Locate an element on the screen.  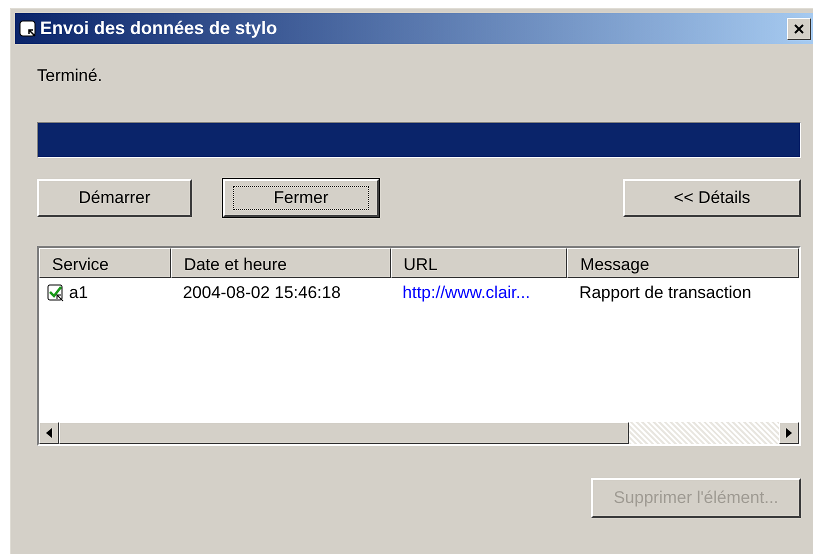
right-arrow-icon is located at coordinates (789, 433).